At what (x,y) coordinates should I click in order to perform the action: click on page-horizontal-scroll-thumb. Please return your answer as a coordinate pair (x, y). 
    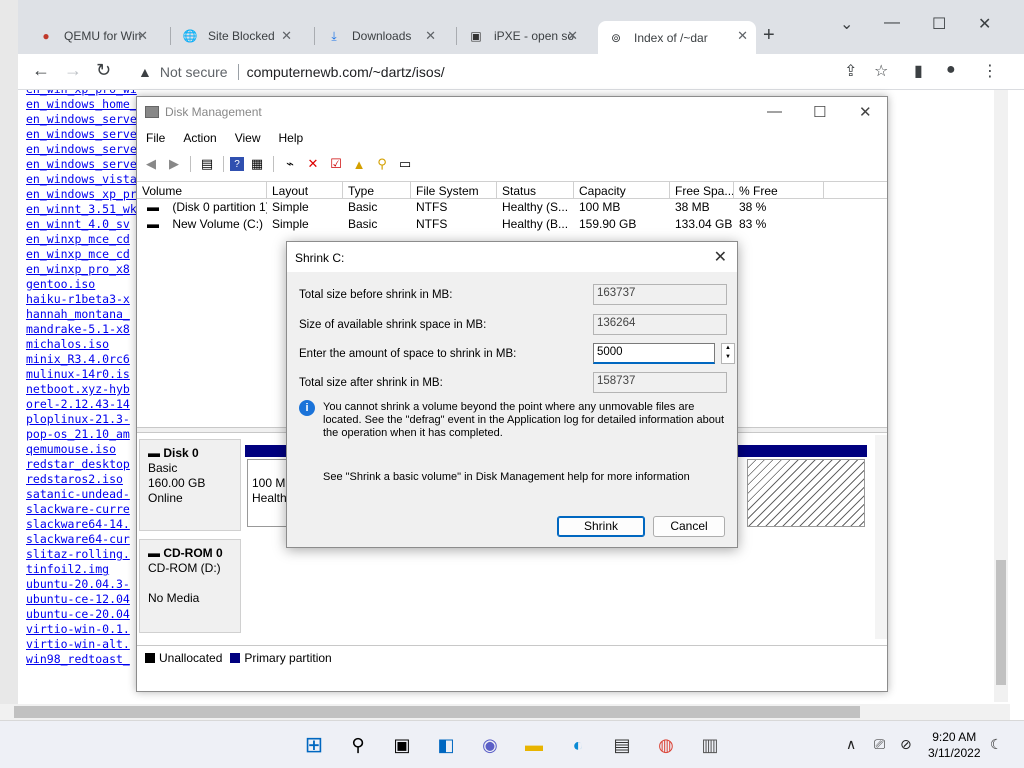
    Looking at the image, I should click on (437, 712).